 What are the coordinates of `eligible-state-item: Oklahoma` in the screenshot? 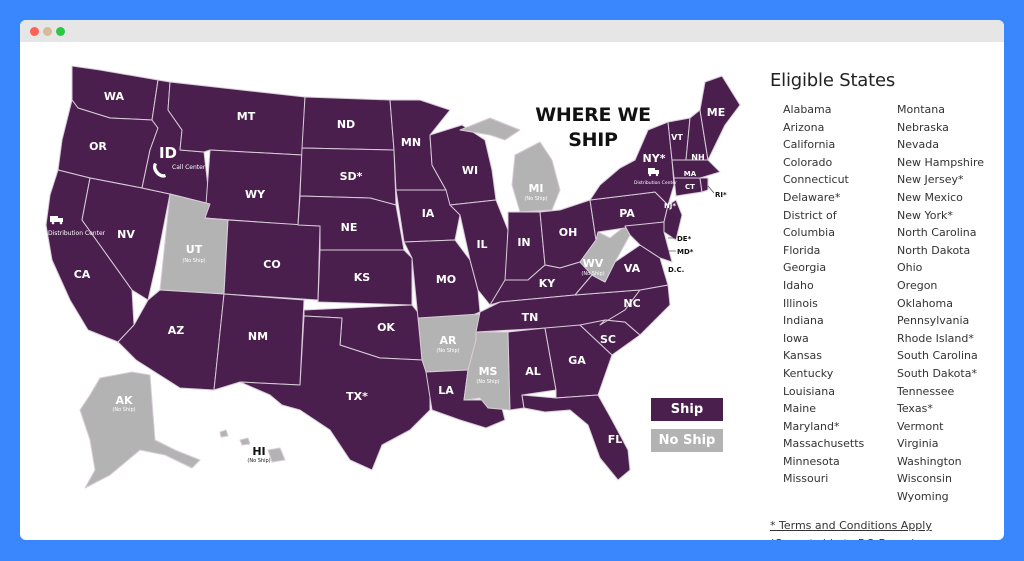 It's located at (925, 303).